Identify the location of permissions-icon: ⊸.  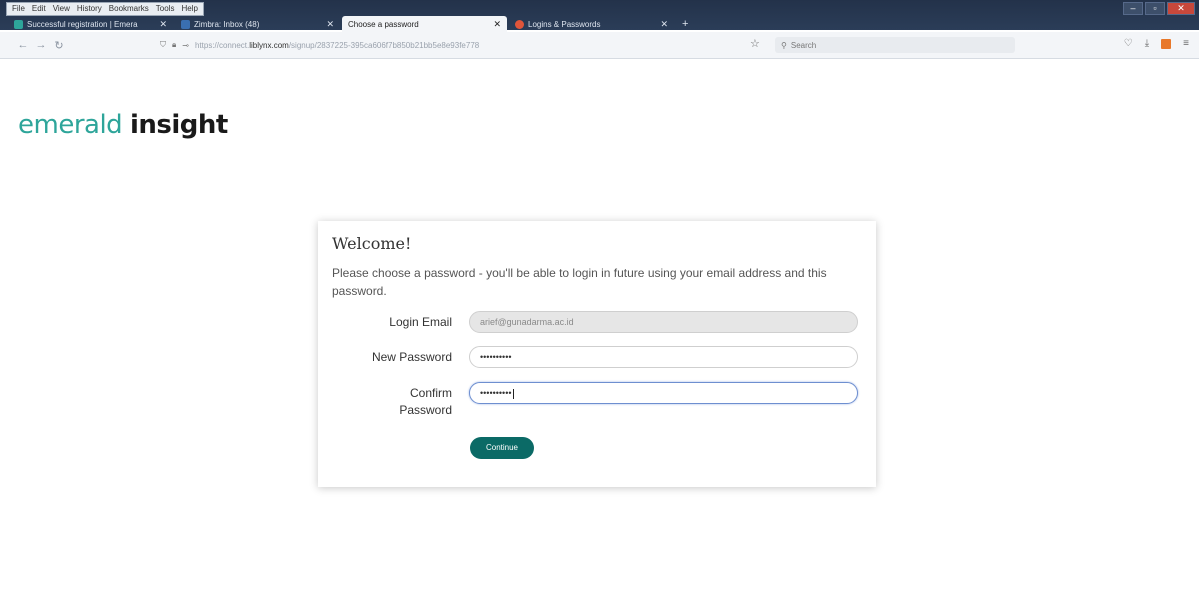
(185, 45).